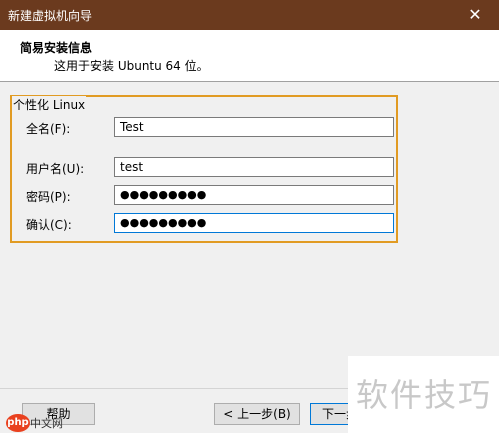 Image resolution: width=499 pixels, height=433 pixels. I want to click on window-title: 新建虚拟机向导, so click(50, 16).